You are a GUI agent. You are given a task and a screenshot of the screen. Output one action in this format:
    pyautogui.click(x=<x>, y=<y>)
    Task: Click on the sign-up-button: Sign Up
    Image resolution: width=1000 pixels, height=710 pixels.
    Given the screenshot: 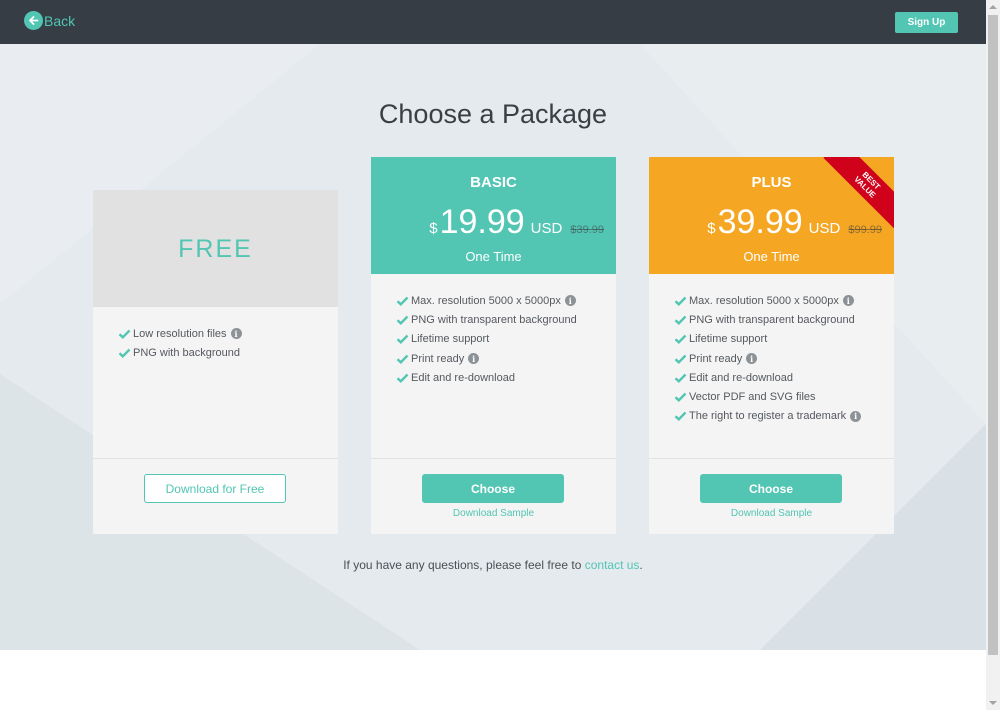 What is the action you would take?
    pyautogui.click(x=926, y=22)
    